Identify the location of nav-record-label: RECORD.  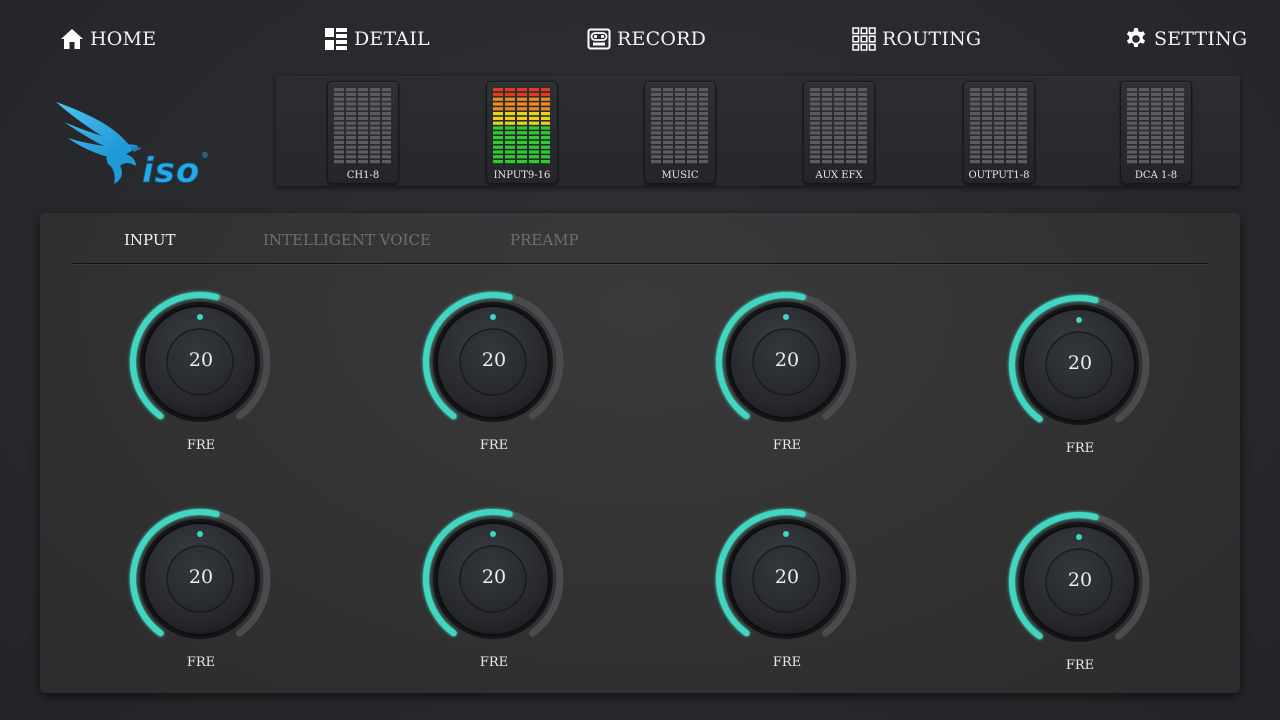
(662, 39).